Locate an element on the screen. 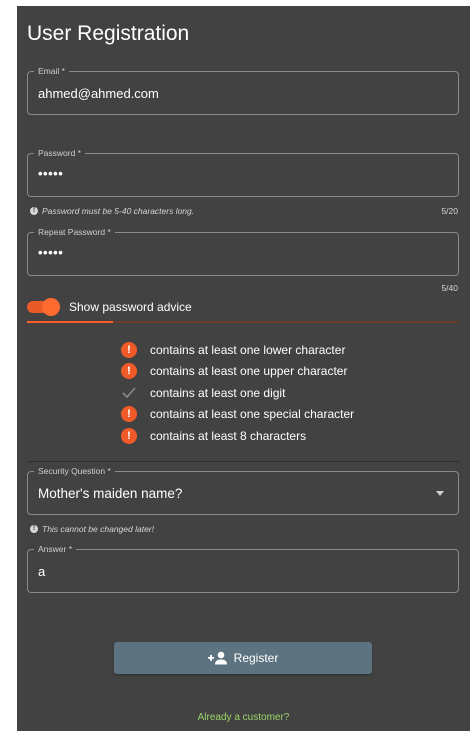  email-field: Email * ahmed@ahmed.com is located at coordinates (243, 90).